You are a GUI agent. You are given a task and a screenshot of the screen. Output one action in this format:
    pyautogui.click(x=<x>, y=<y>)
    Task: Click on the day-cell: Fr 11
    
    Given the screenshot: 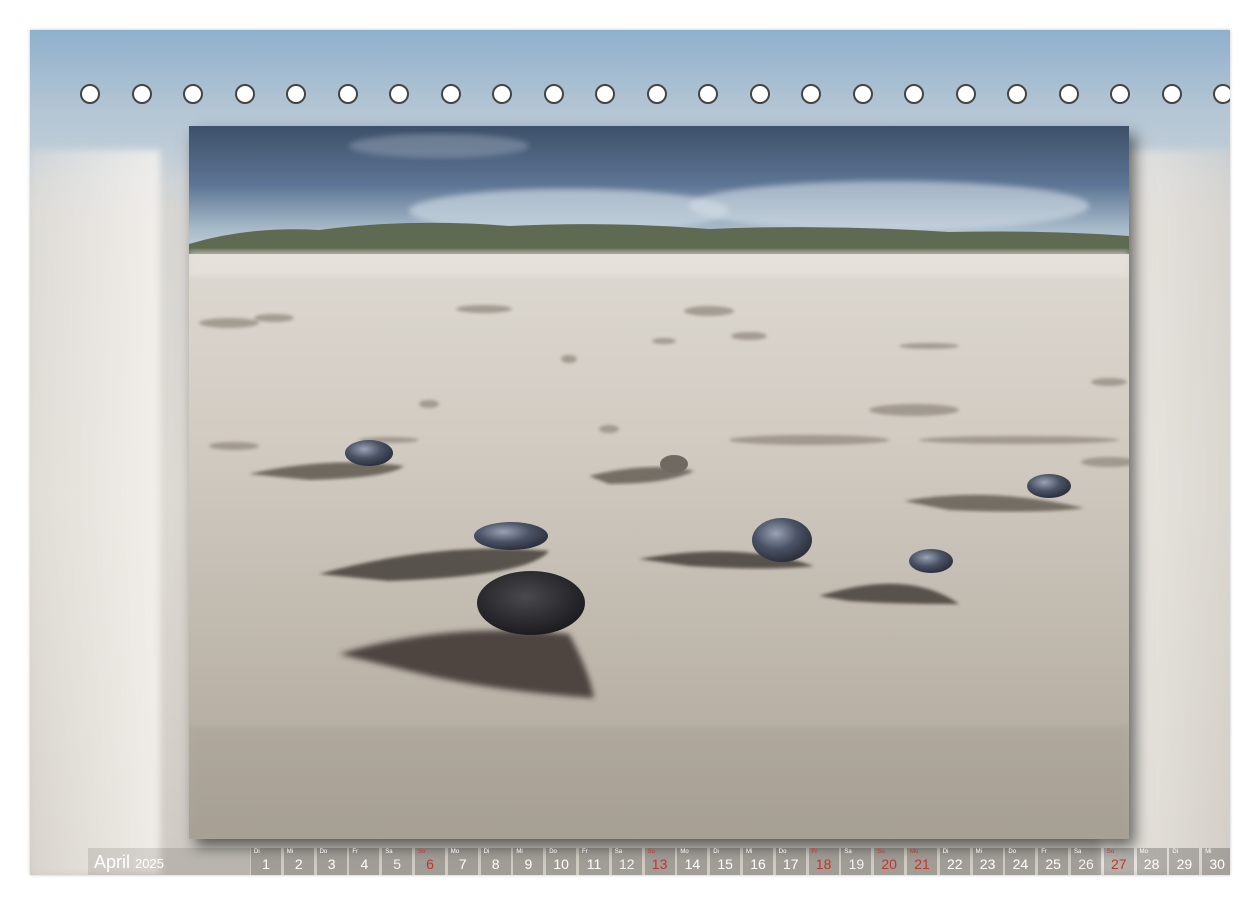 What is the action you would take?
    pyautogui.click(x=594, y=861)
    